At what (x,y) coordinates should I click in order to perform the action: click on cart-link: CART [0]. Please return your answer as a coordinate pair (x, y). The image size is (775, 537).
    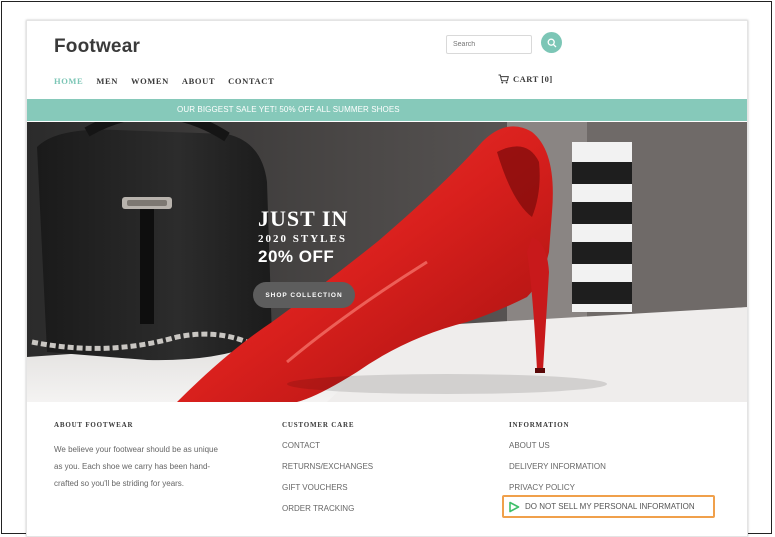
    Looking at the image, I should click on (525, 79).